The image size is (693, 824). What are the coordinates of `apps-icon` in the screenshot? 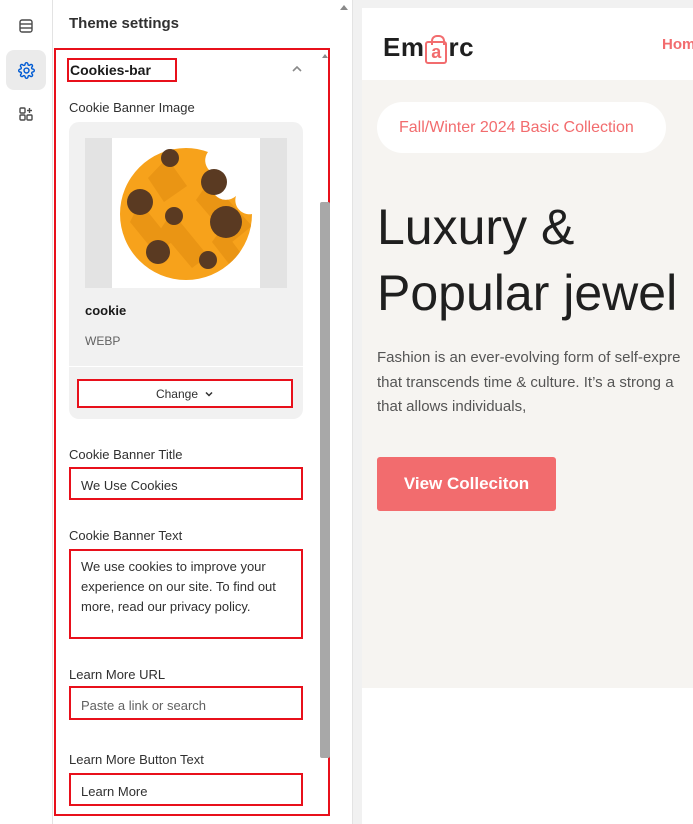 It's located at (26, 114).